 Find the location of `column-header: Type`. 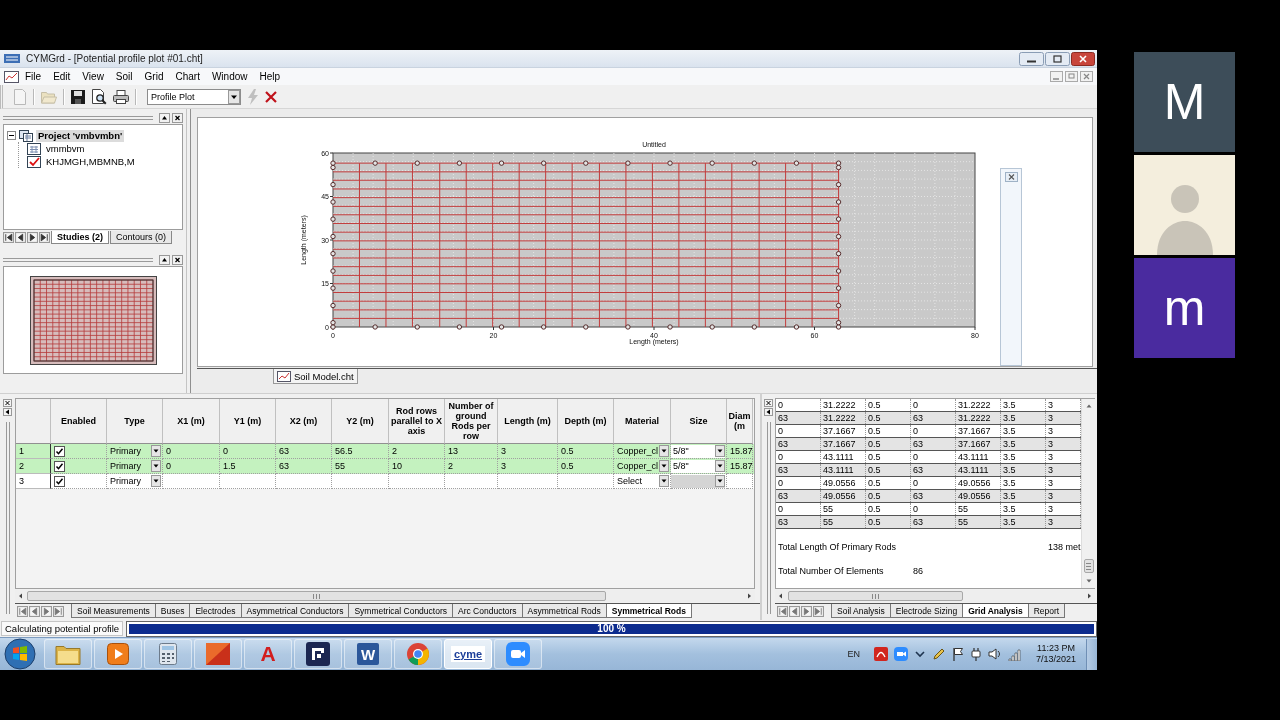

column-header: Type is located at coordinates (135, 421).